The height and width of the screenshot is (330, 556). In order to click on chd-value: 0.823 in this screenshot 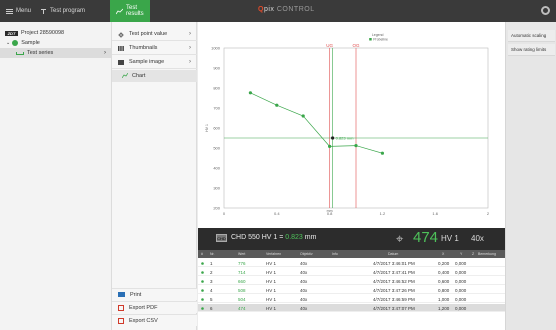, I will do `click(294, 237)`.